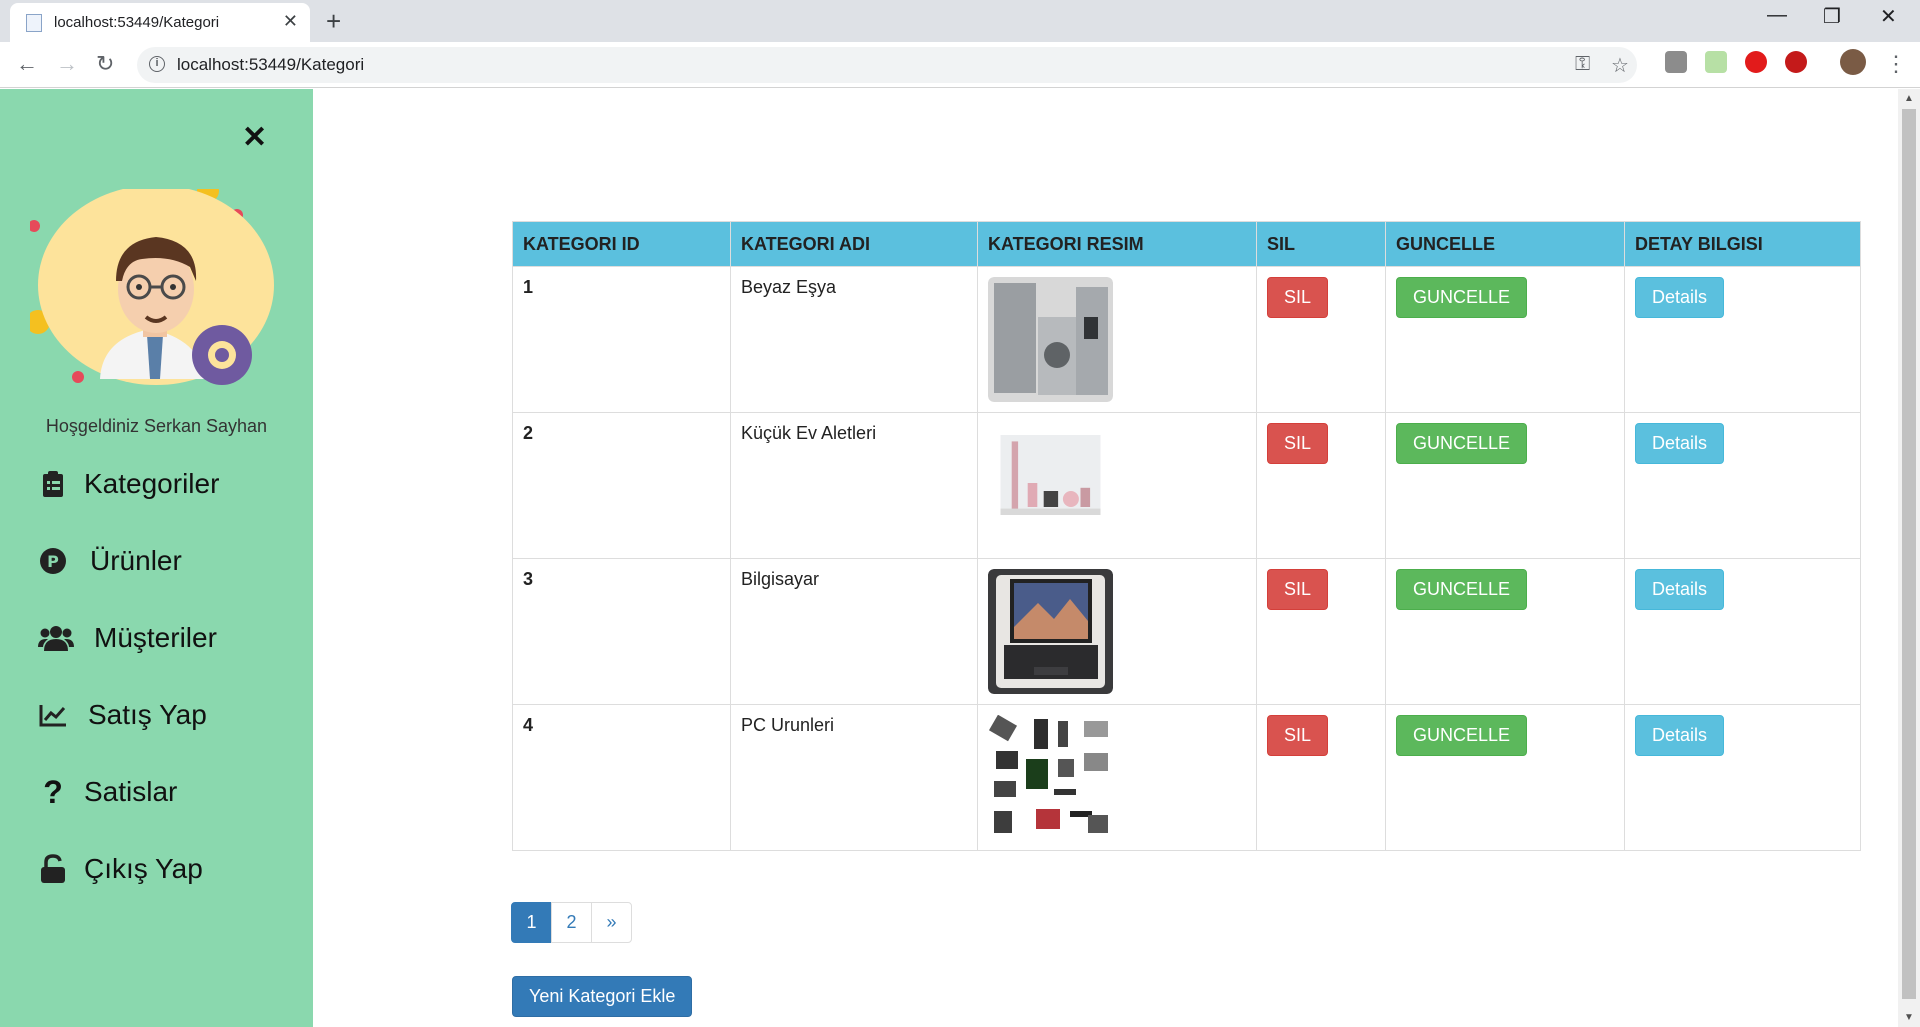  What do you see at coordinates (105, 64) in the screenshot?
I see `reload-icon: ↻` at bounding box center [105, 64].